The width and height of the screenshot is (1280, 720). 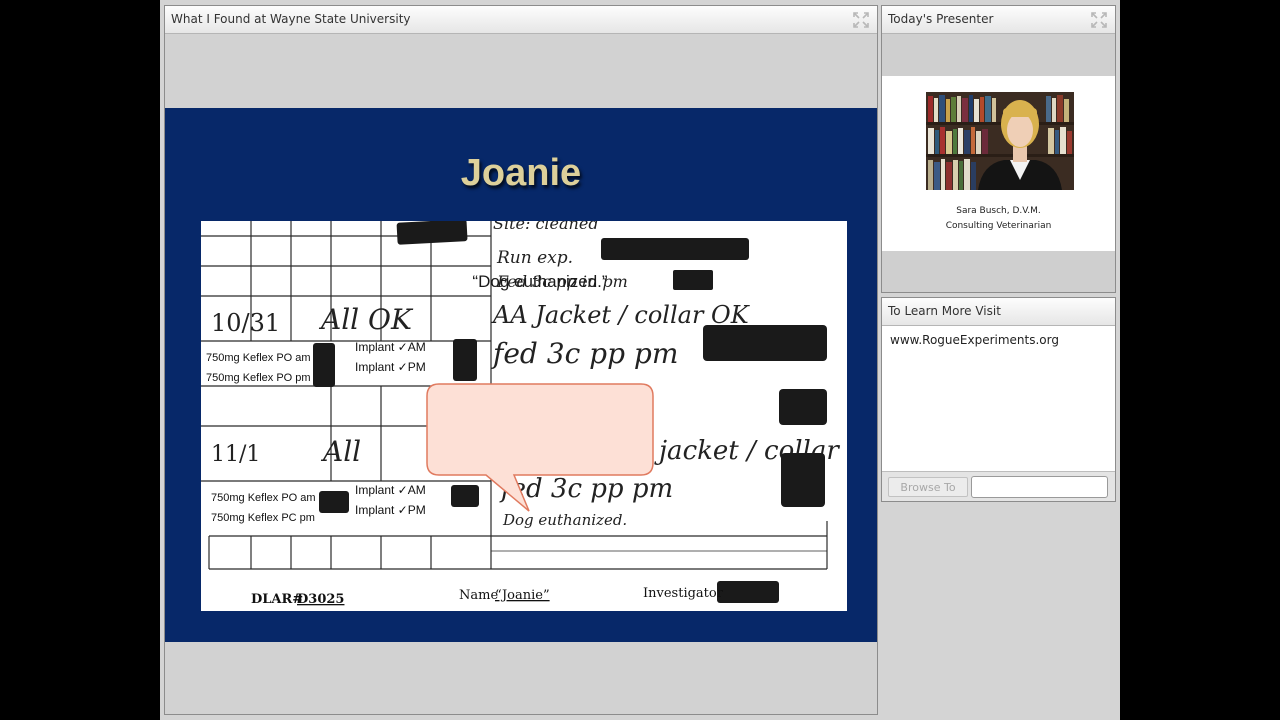 What do you see at coordinates (998, 226) in the screenshot?
I see `presenter-role: Consulting Veterinarian` at bounding box center [998, 226].